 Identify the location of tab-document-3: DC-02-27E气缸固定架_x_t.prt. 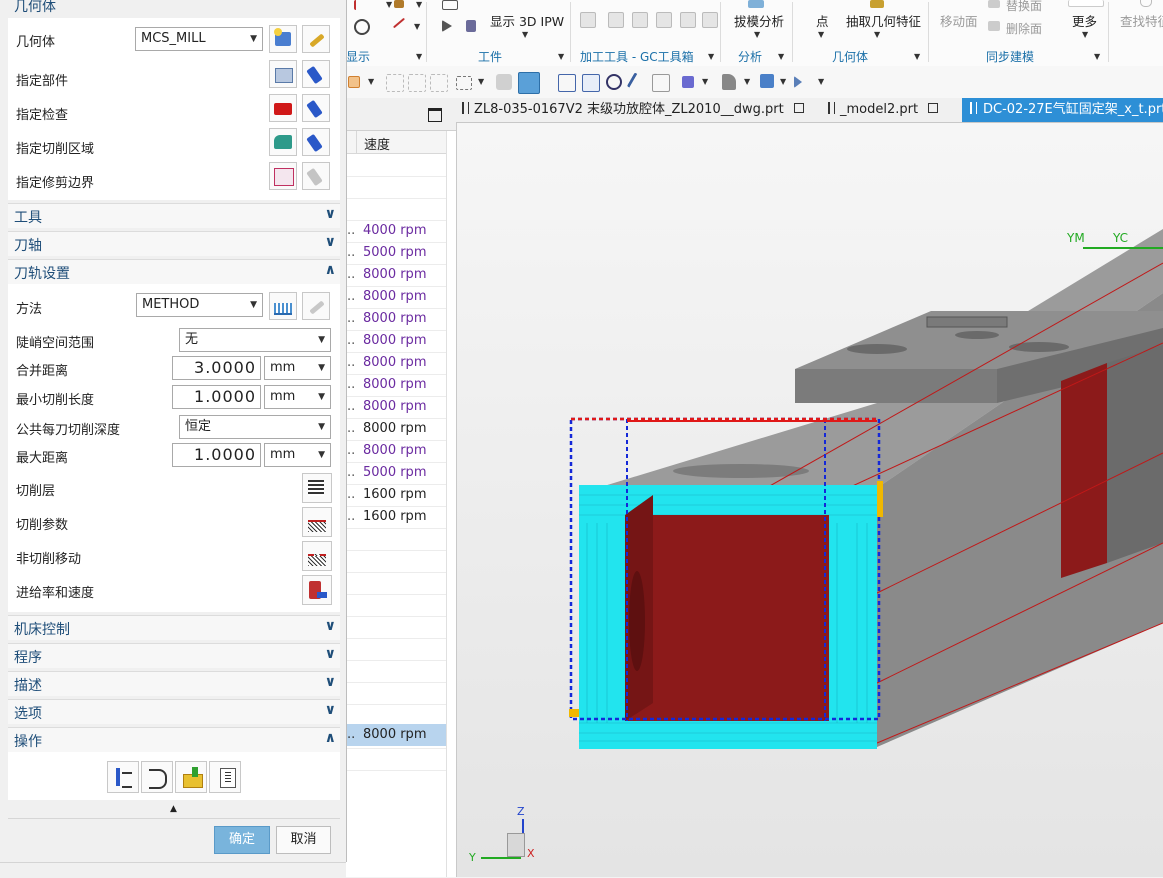
(1062, 110).